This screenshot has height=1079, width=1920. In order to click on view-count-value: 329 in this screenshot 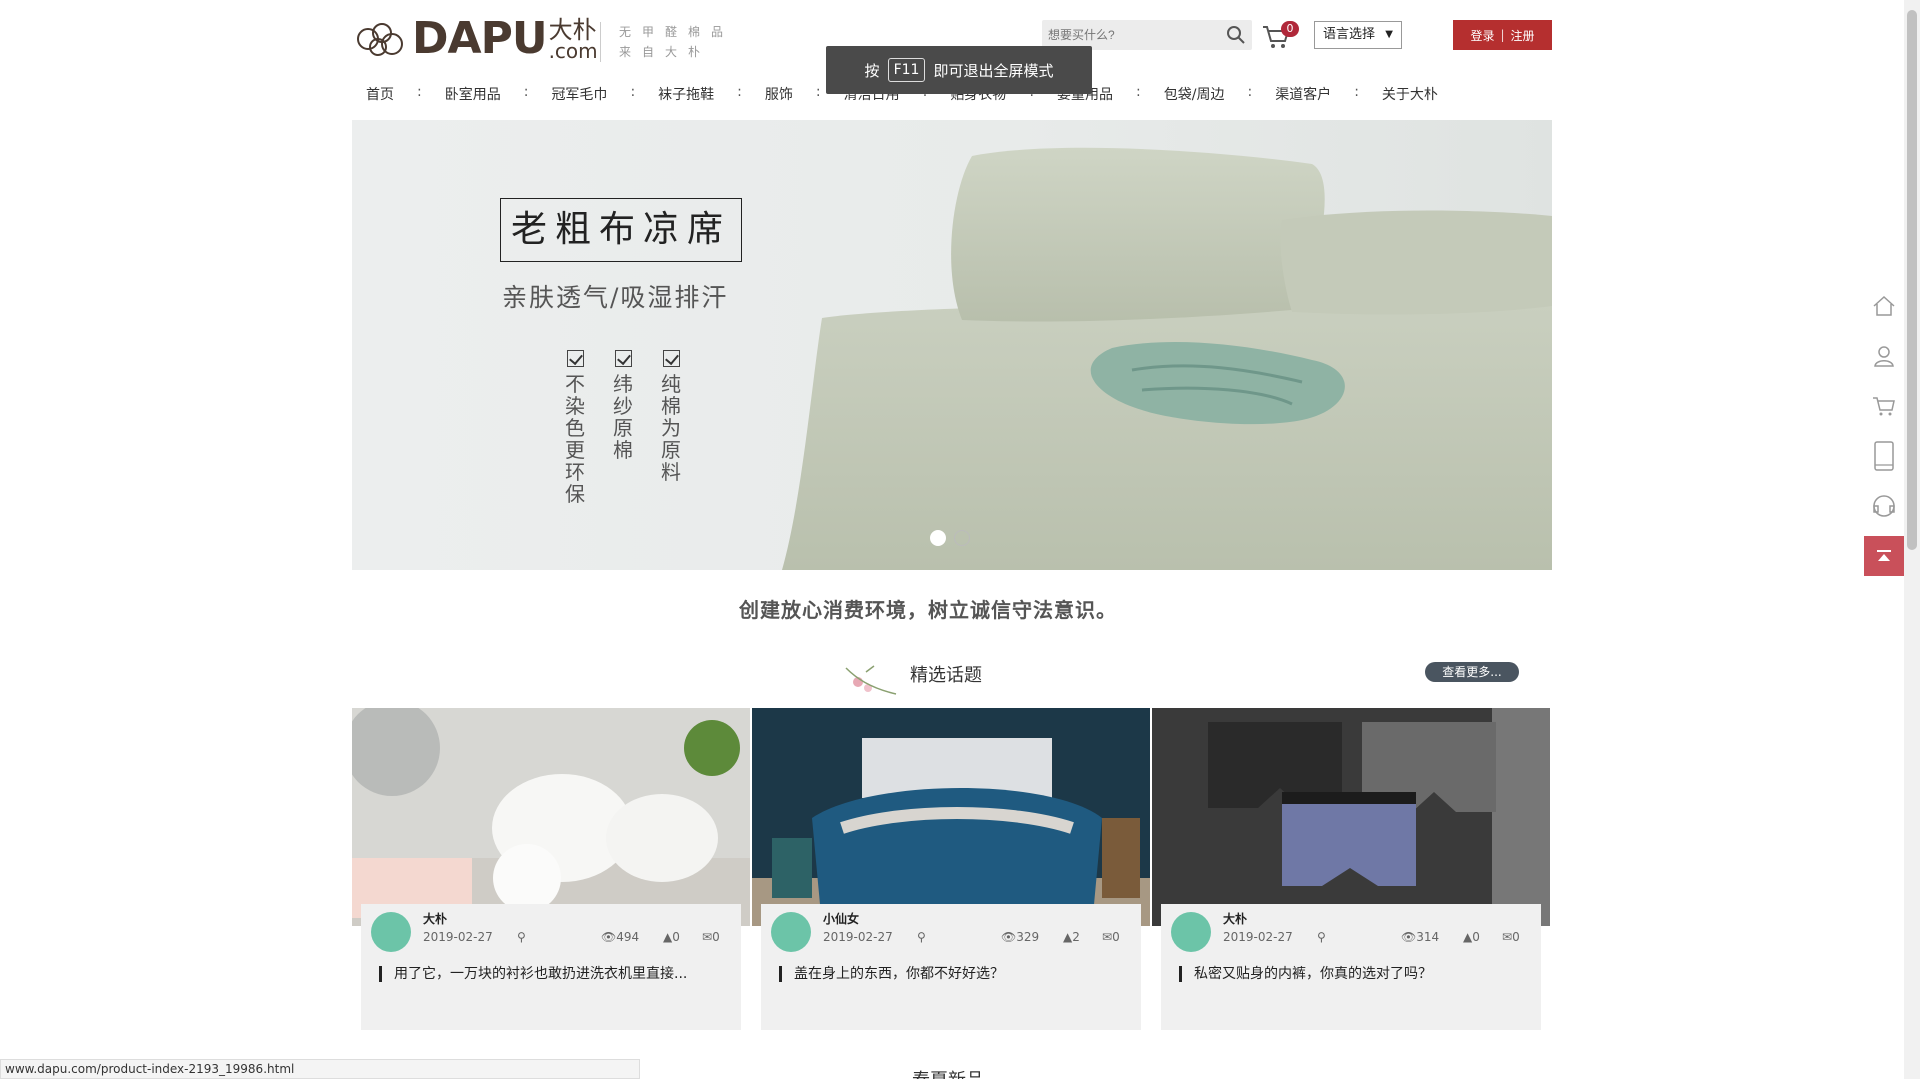, I will do `click(1028, 937)`.